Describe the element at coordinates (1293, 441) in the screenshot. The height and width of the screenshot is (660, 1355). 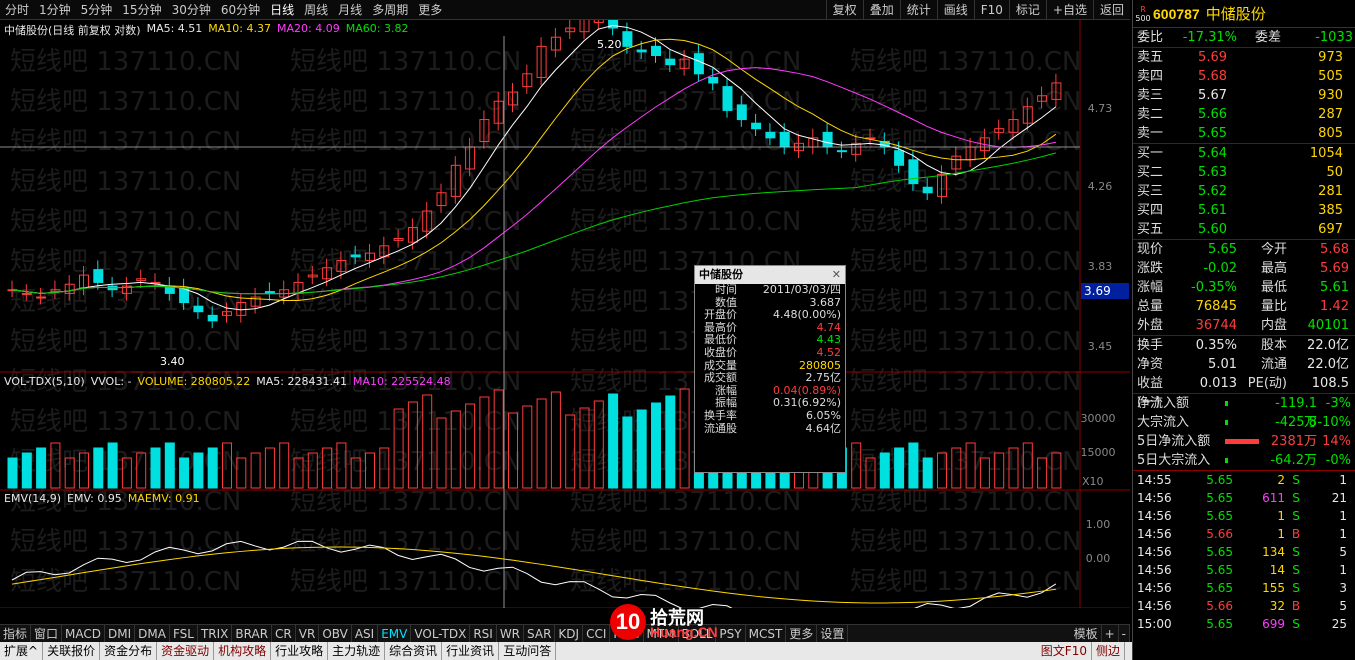
I see `flow-value: 2381万` at that location.